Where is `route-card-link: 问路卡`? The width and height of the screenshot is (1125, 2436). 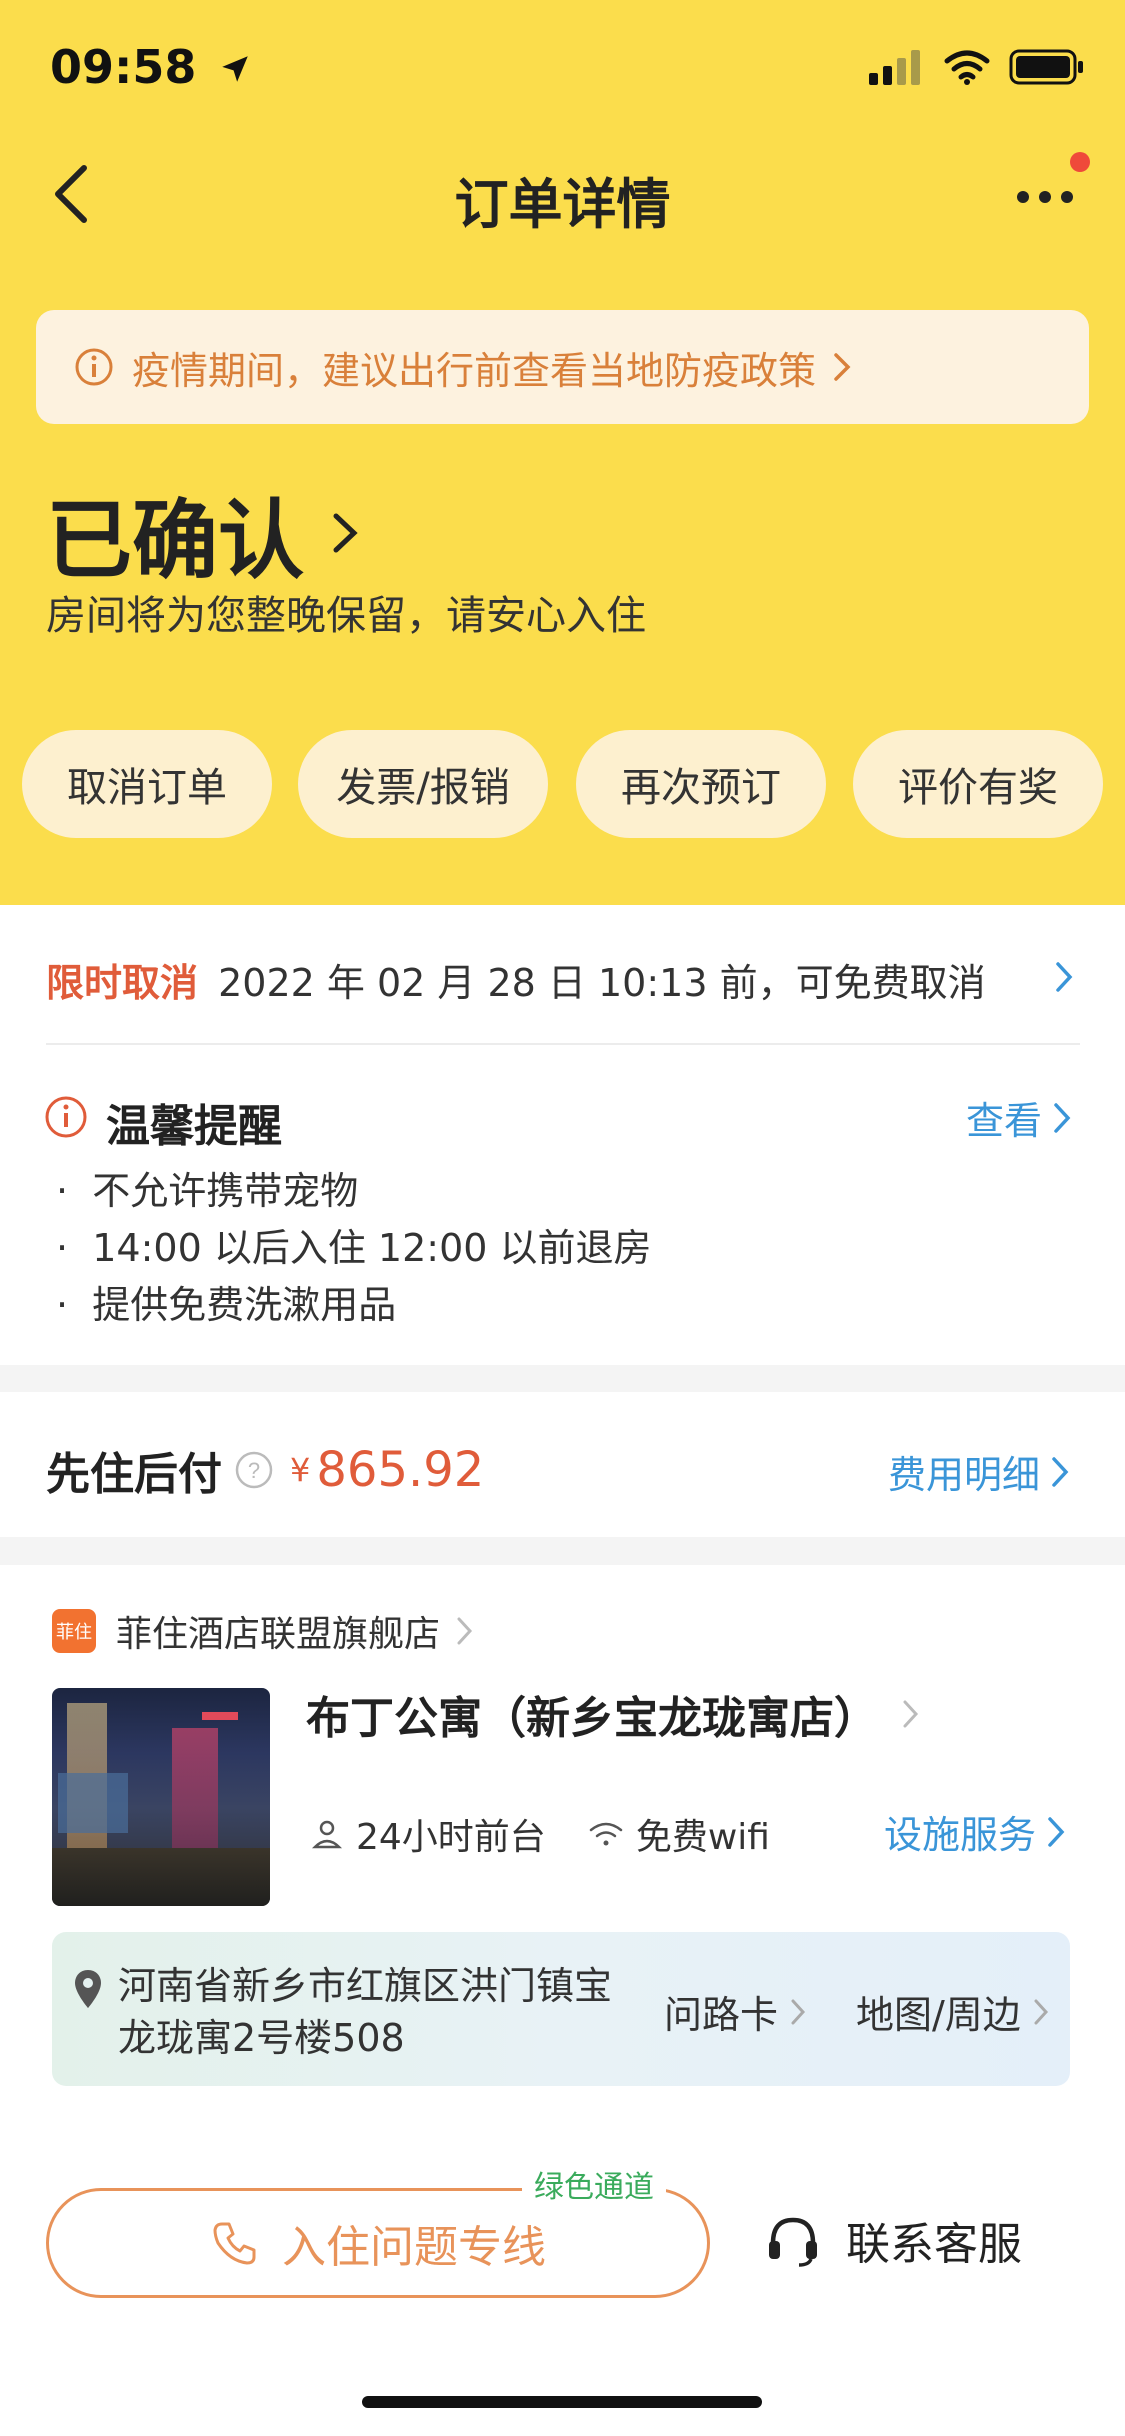 route-card-link: 问路卡 is located at coordinates (736, 2011).